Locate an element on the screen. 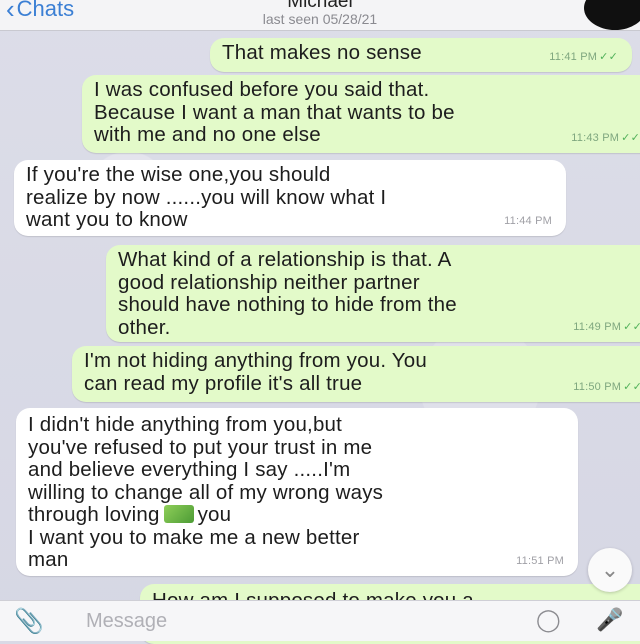  money-emoji-icon is located at coordinates (178, 514).